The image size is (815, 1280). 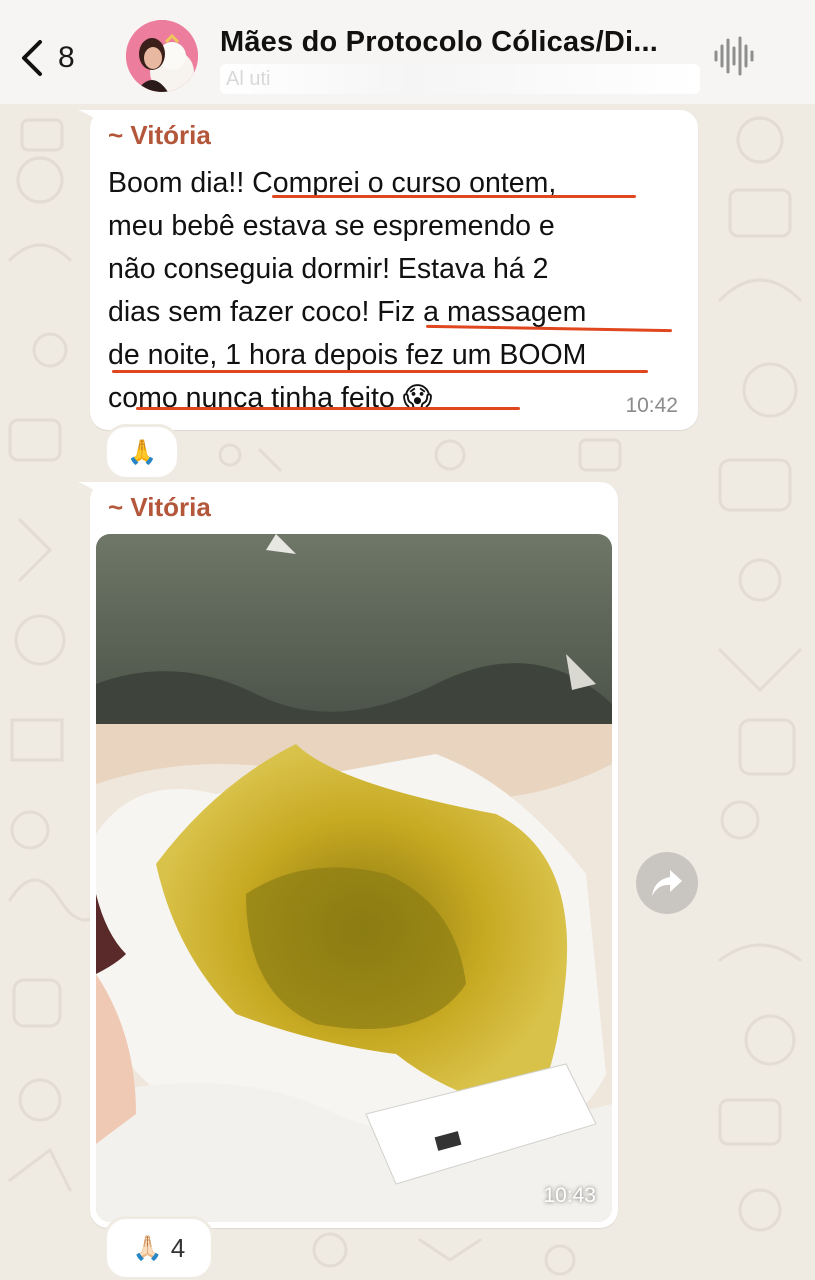 I want to click on share-arrow-icon, so click(x=667, y=883).